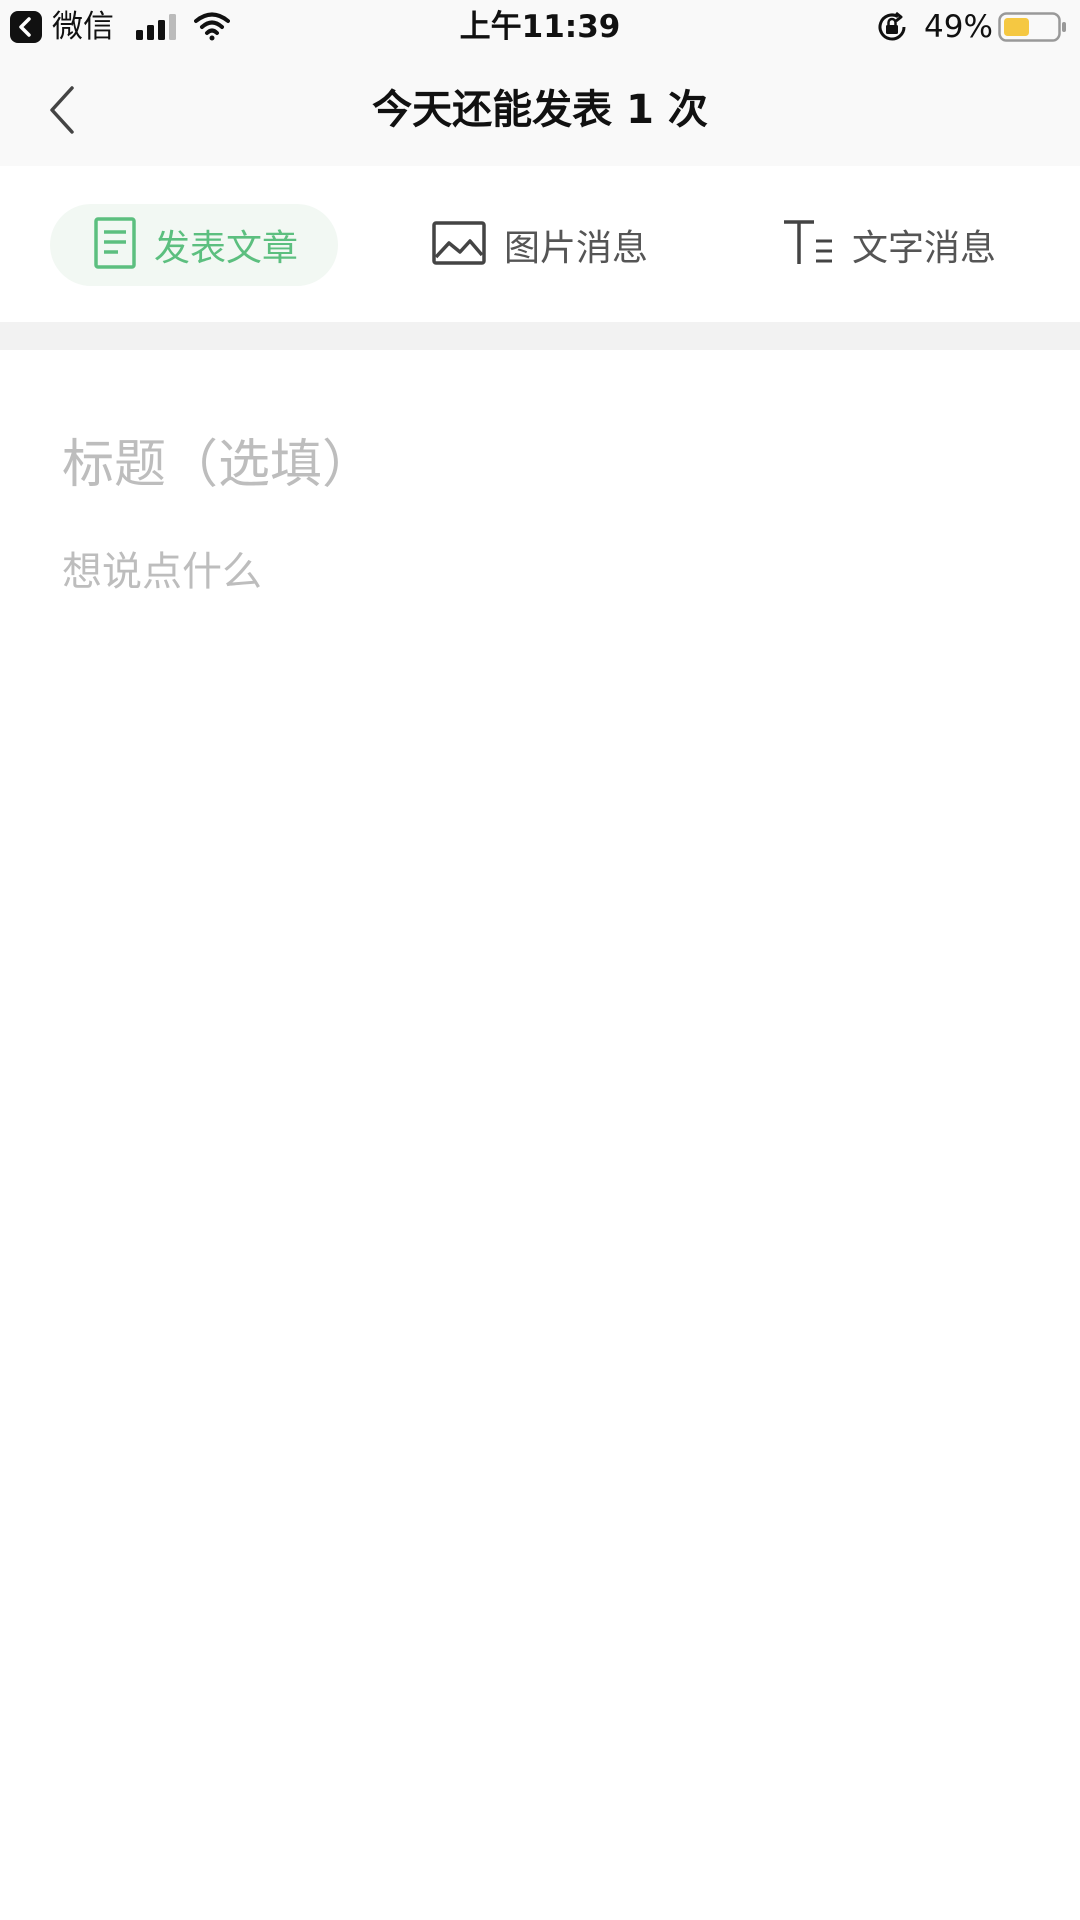 The height and width of the screenshot is (1920, 1080). Describe the element at coordinates (893, 29) in the screenshot. I see `orientation-lock-icon` at that location.